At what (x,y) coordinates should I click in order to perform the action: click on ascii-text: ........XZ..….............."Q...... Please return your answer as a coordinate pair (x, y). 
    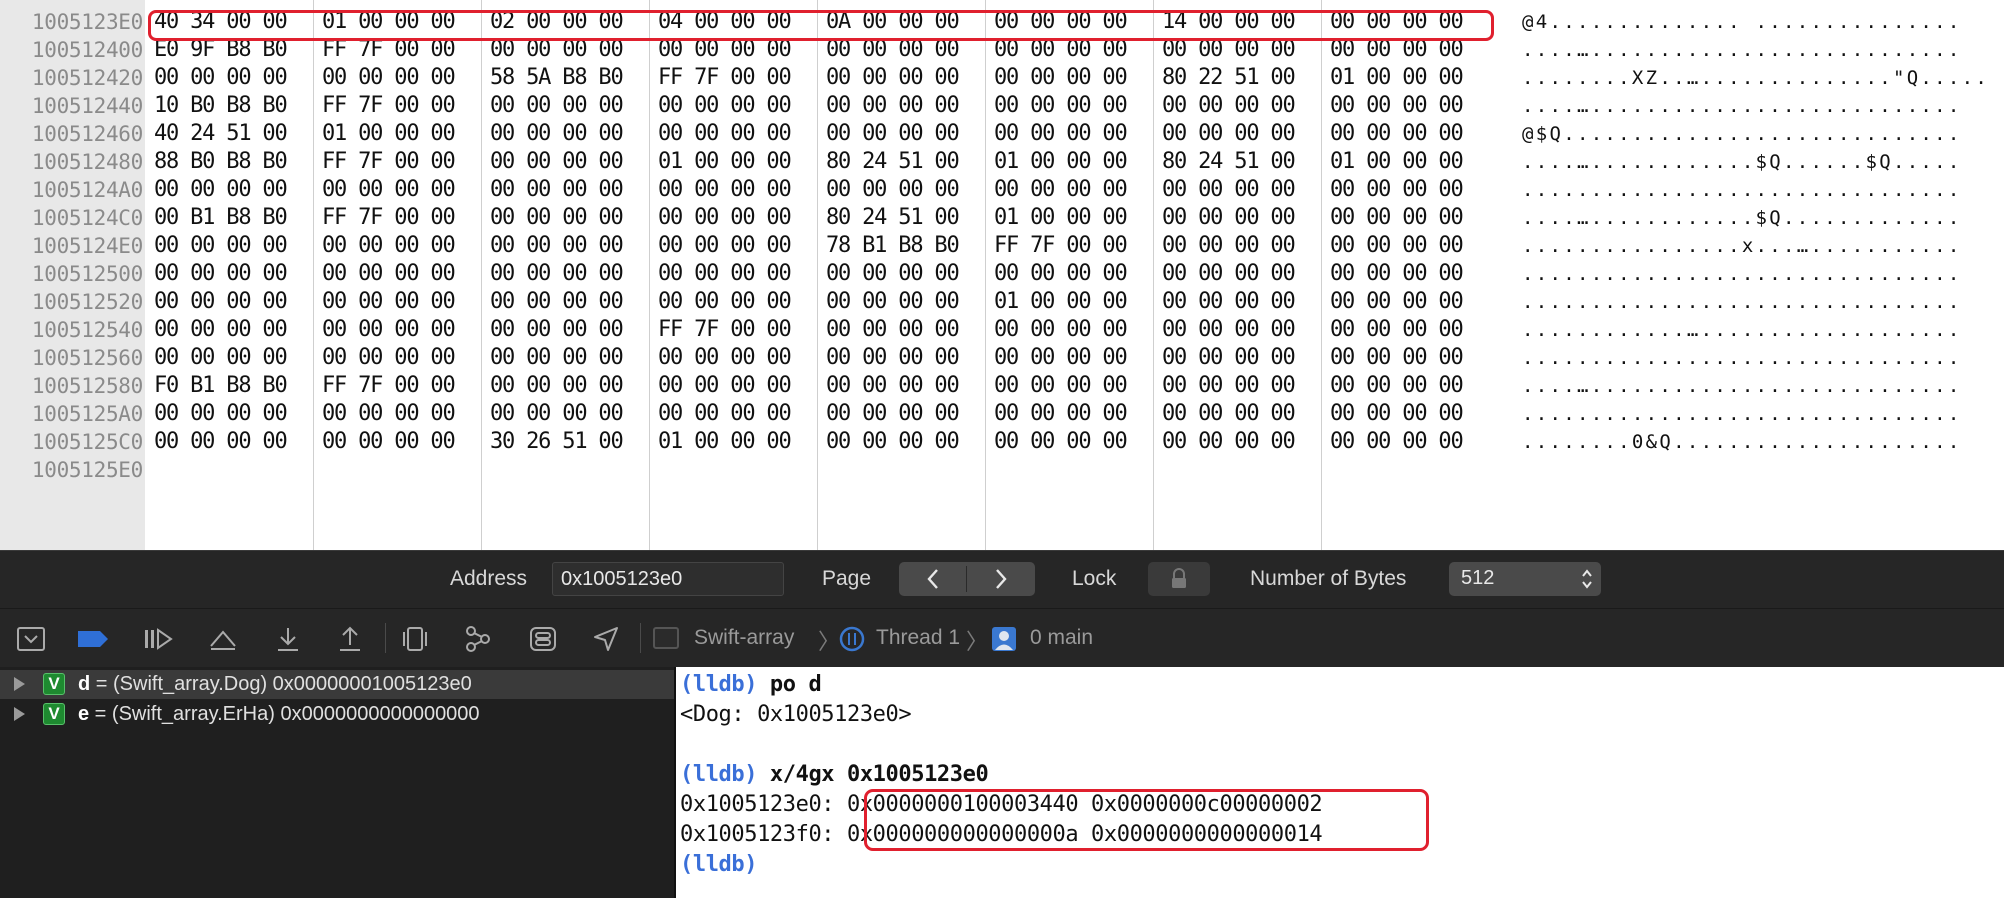
    Looking at the image, I should click on (1755, 78).